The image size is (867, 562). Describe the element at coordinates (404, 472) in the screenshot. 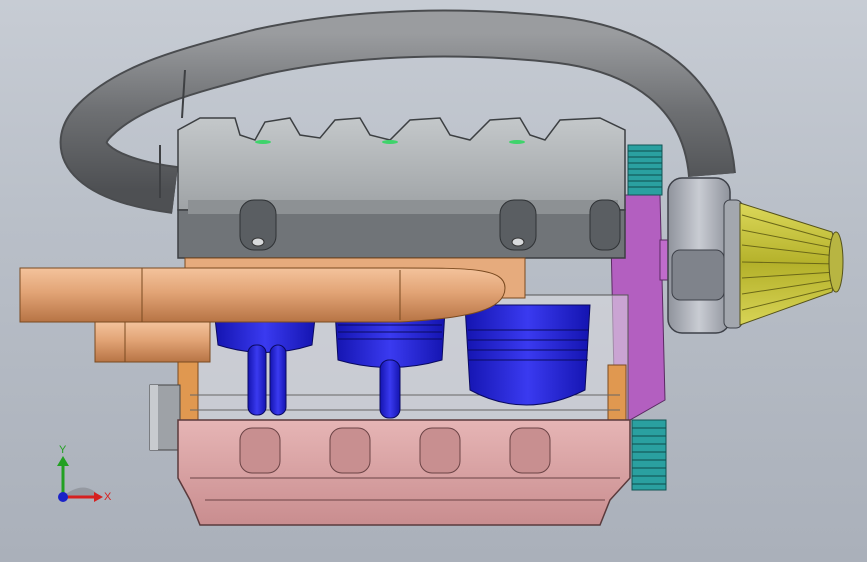

I see `oil-pan` at that location.